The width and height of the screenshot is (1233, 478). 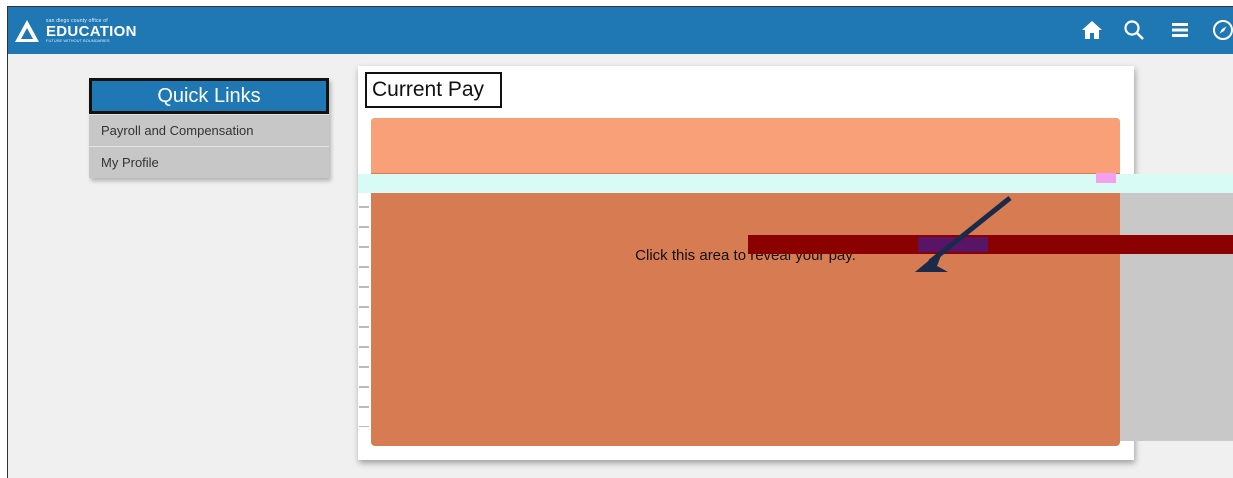 I want to click on logo-tagline: FUTURE WITHOUT BOUNDARIES, so click(x=78, y=40).